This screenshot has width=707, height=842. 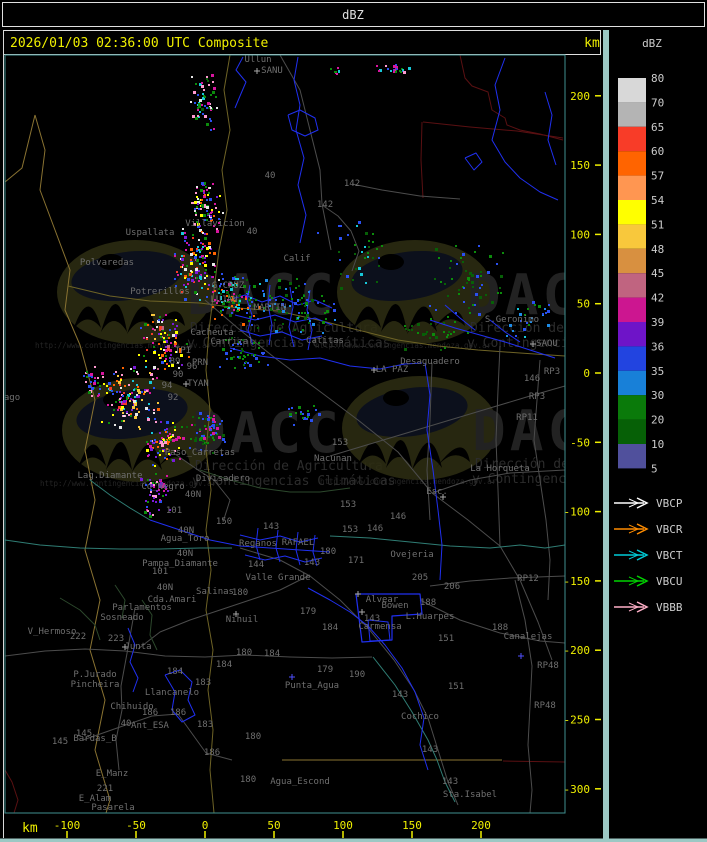 I want to click on place-label: 183, so click(x=203, y=683).